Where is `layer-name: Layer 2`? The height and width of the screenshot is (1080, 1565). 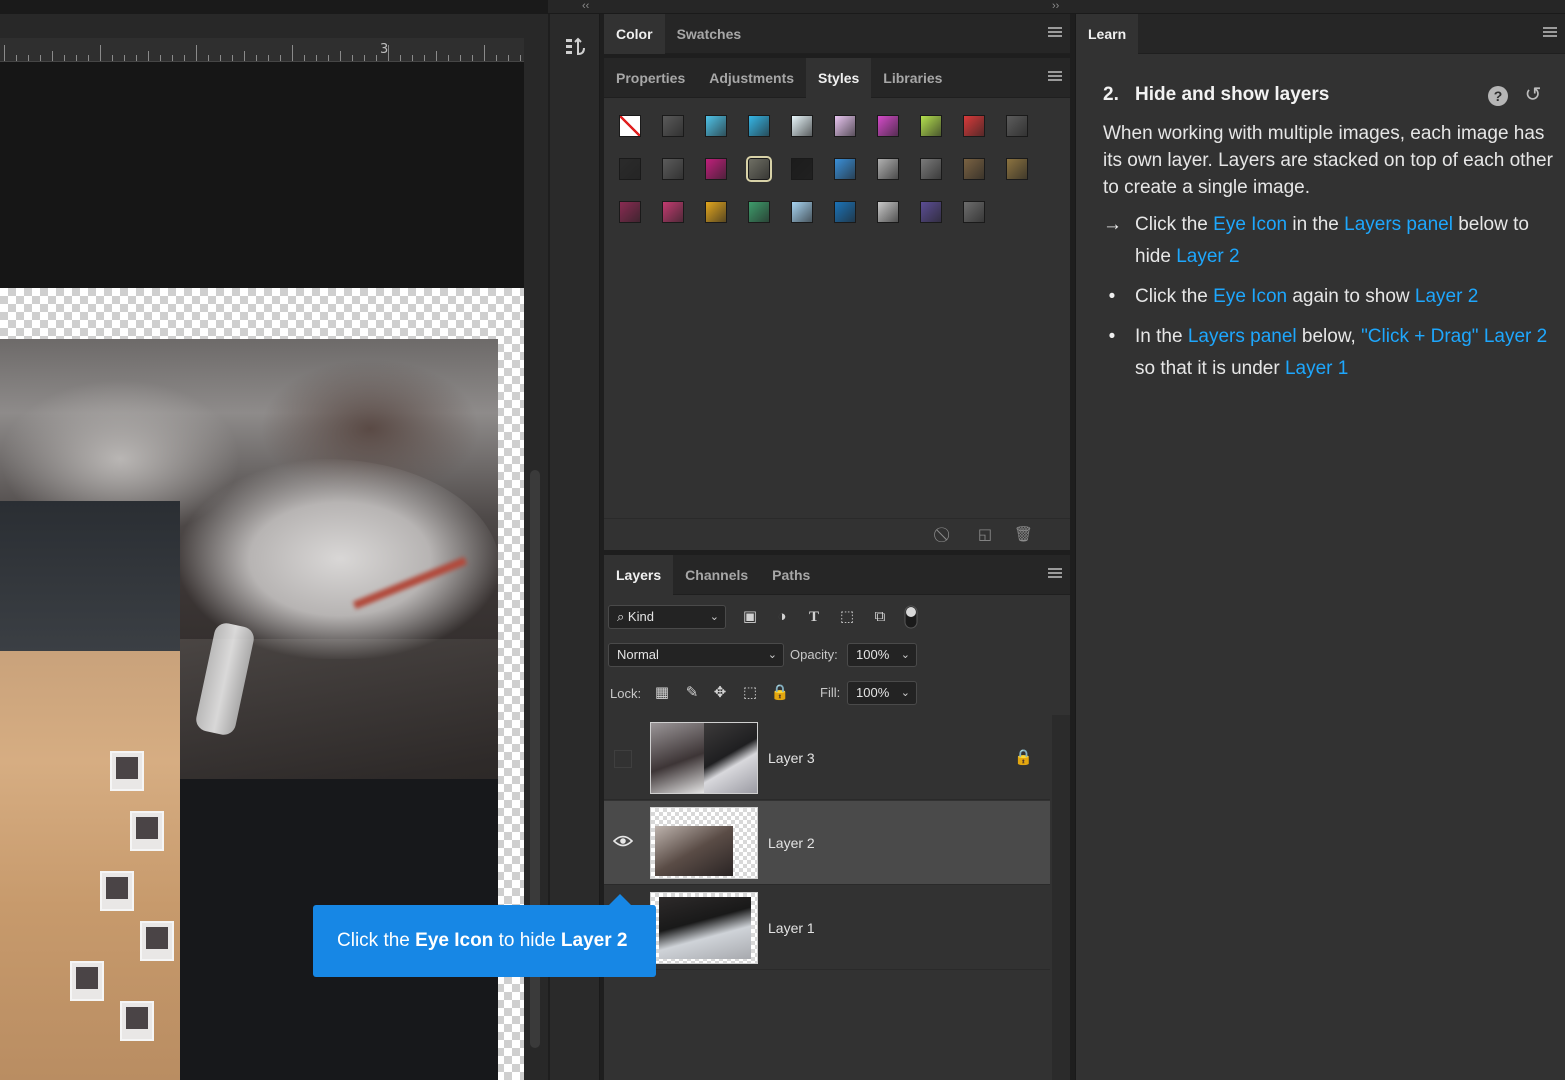
layer-name: Layer 2 is located at coordinates (791, 843).